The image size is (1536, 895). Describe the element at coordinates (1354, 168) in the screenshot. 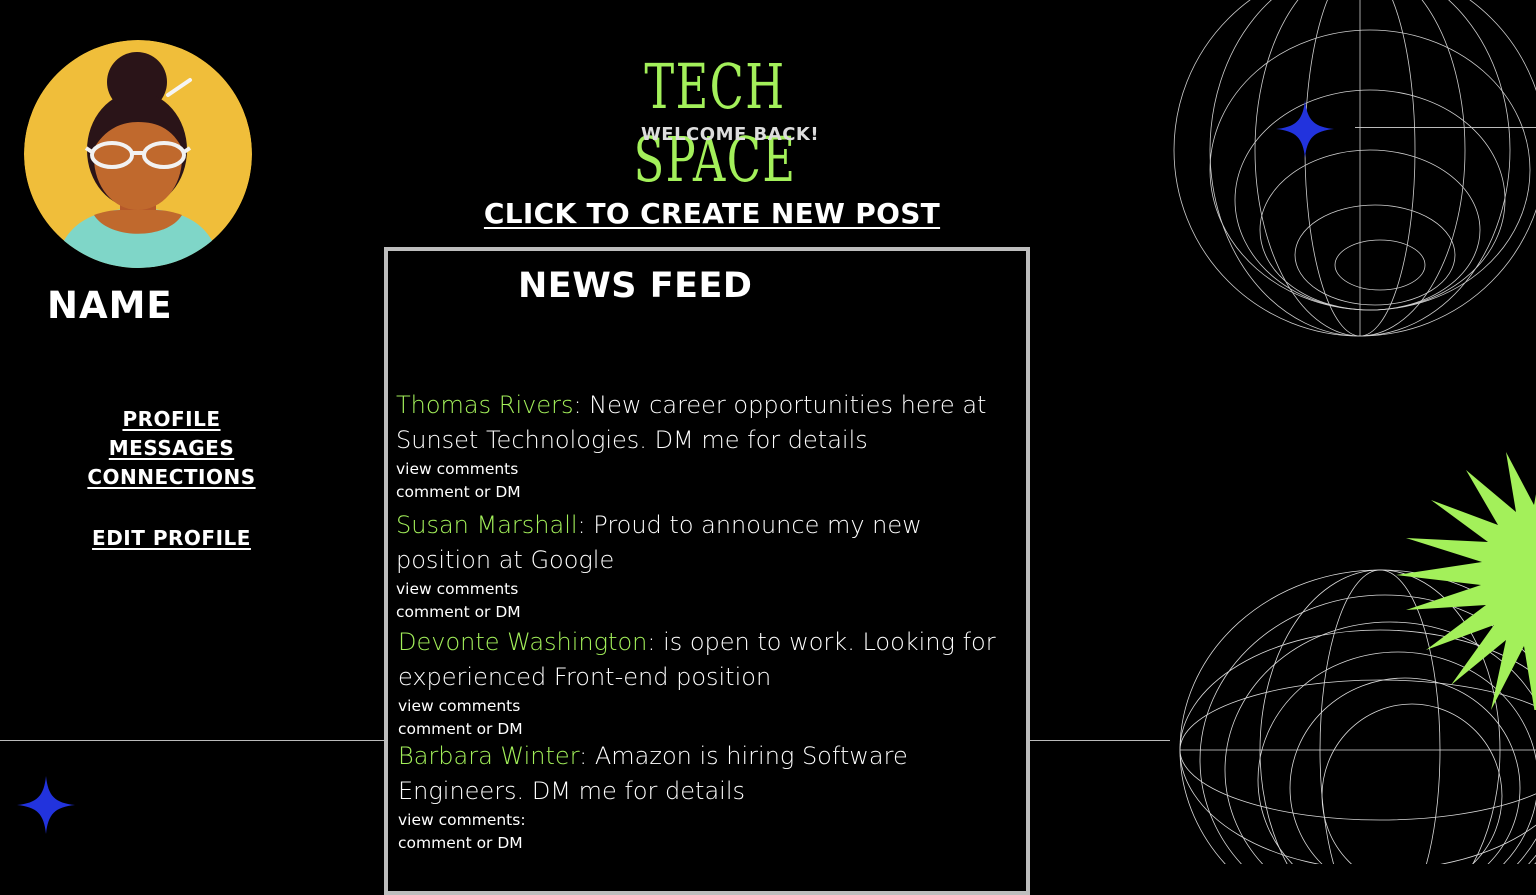

I see `wireframe-globe-icon` at that location.